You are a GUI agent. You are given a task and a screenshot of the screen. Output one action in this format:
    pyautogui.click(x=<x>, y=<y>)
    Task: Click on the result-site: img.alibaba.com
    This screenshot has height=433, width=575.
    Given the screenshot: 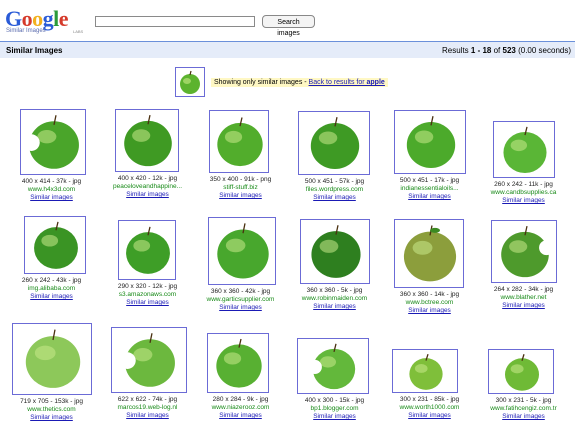 What is the action you would take?
    pyautogui.click(x=51, y=288)
    